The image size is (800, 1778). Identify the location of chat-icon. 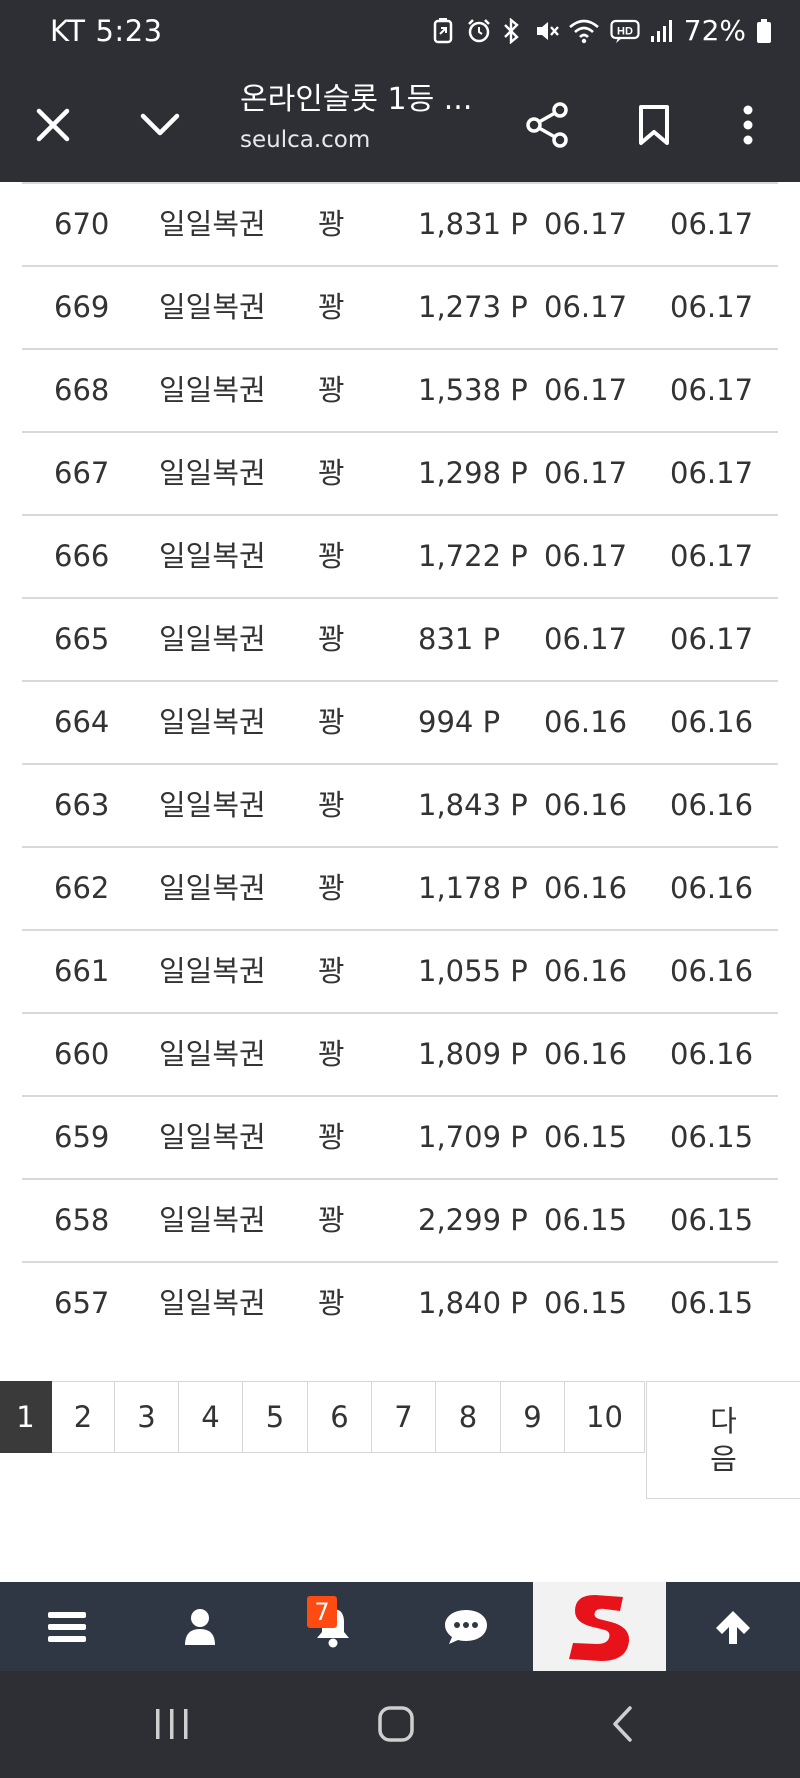
(465, 1626).